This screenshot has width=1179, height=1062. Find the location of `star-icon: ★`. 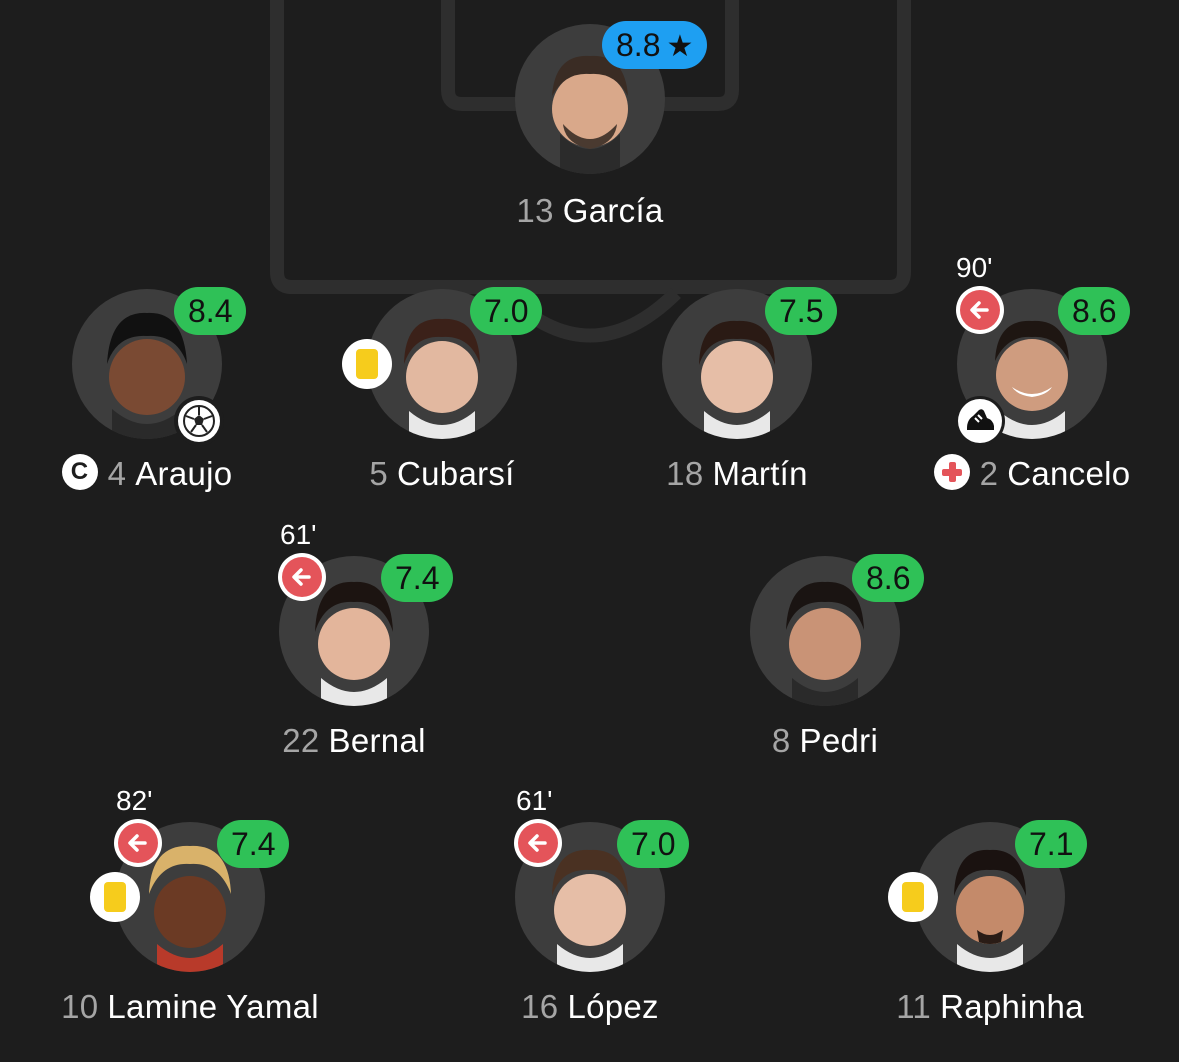

star-icon: ★ is located at coordinates (680, 46).